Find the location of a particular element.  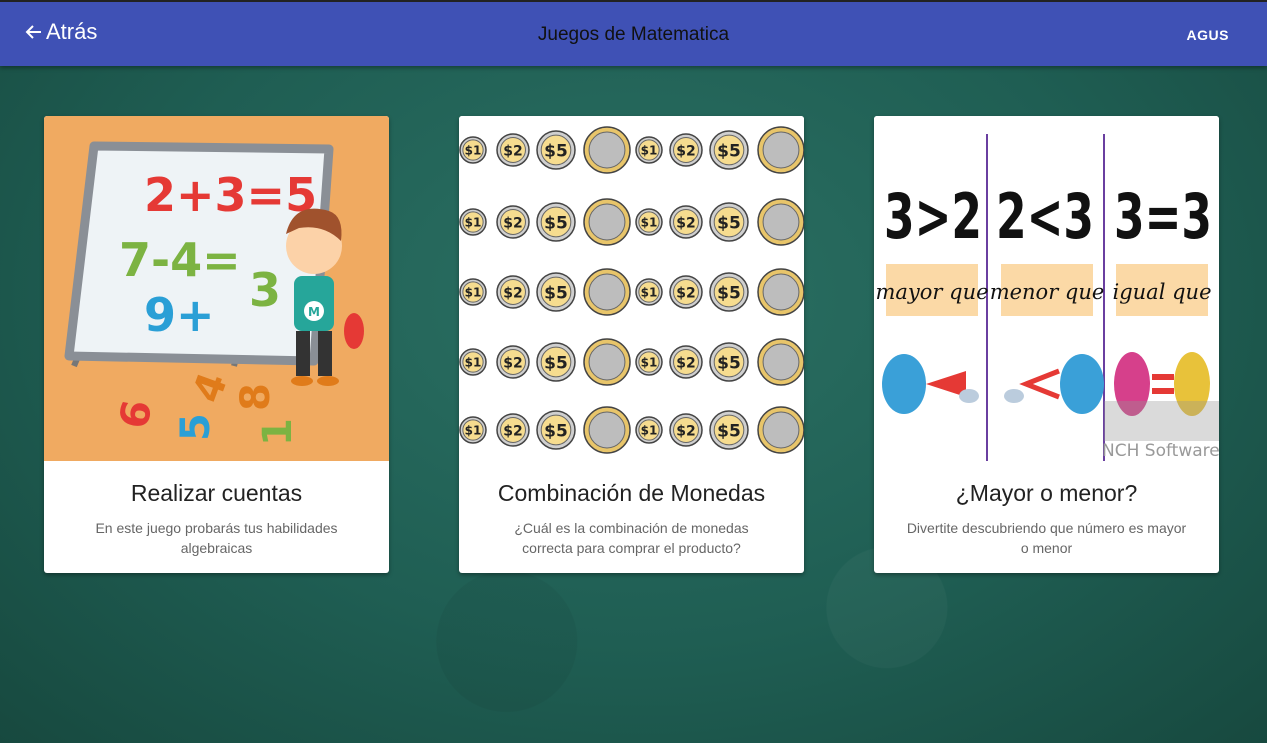

board-digit: 9+ is located at coordinates (179, 315).